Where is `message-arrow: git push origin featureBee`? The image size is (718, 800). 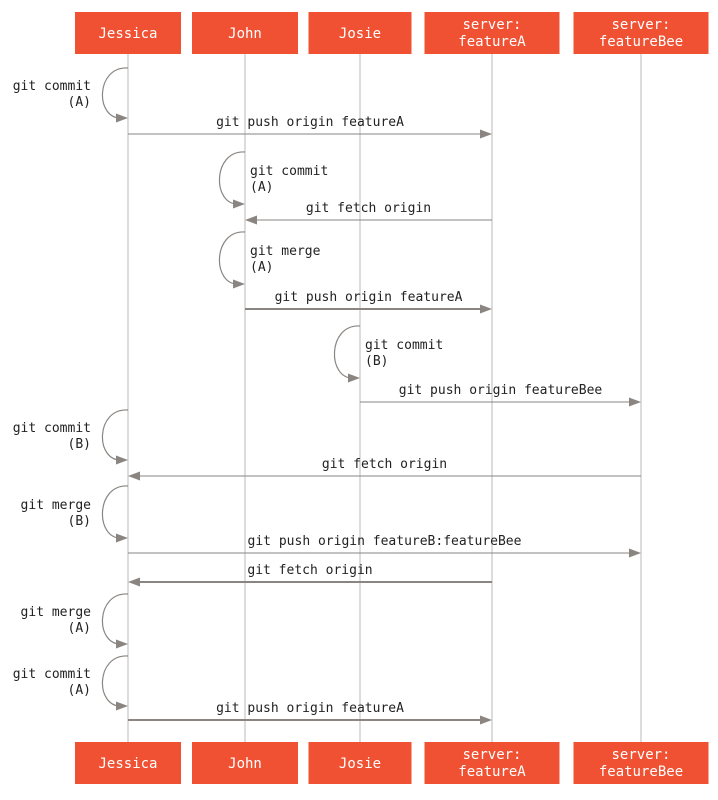
message-arrow: git push origin featureBee is located at coordinates (500, 395).